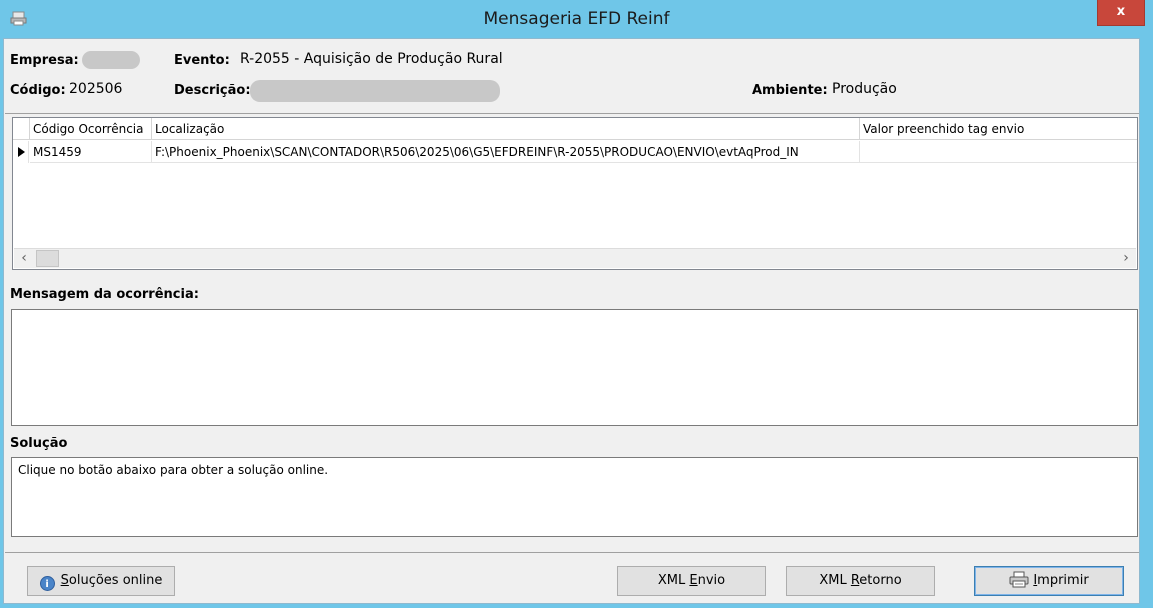 Image resolution: width=1153 pixels, height=608 pixels. What do you see at coordinates (998, 129) in the screenshot?
I see `column-header-valor: Valor preenchido tag envio` at bounding box center [998, 129].